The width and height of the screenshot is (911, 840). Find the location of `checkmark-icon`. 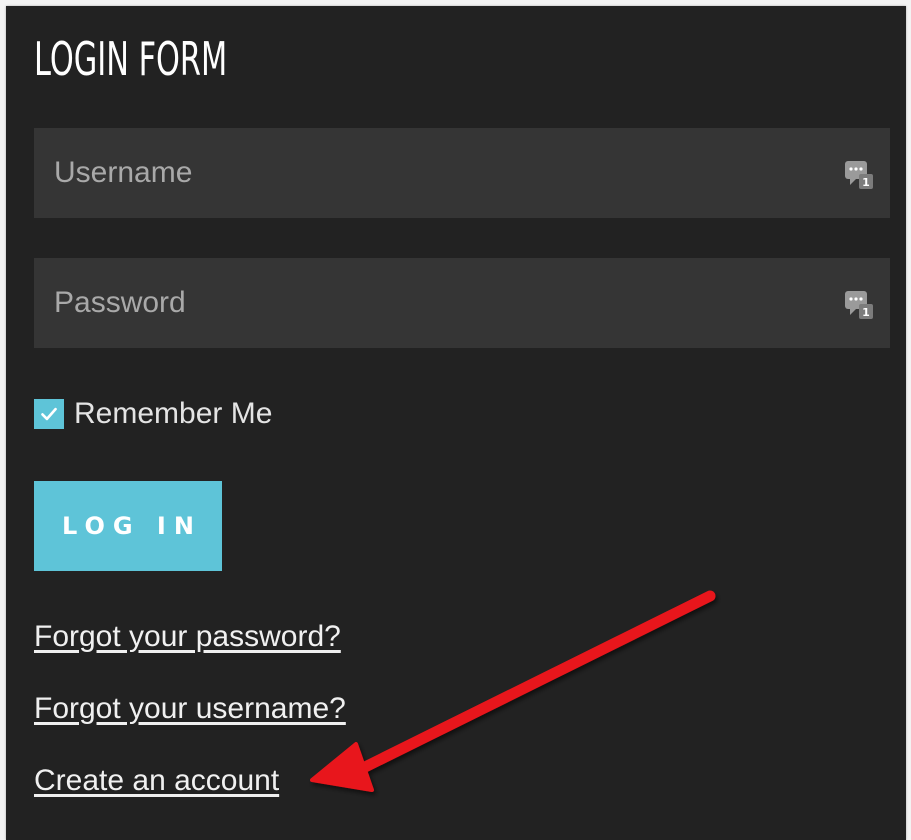

checkmark-icon is located at coordinates (49, 414).